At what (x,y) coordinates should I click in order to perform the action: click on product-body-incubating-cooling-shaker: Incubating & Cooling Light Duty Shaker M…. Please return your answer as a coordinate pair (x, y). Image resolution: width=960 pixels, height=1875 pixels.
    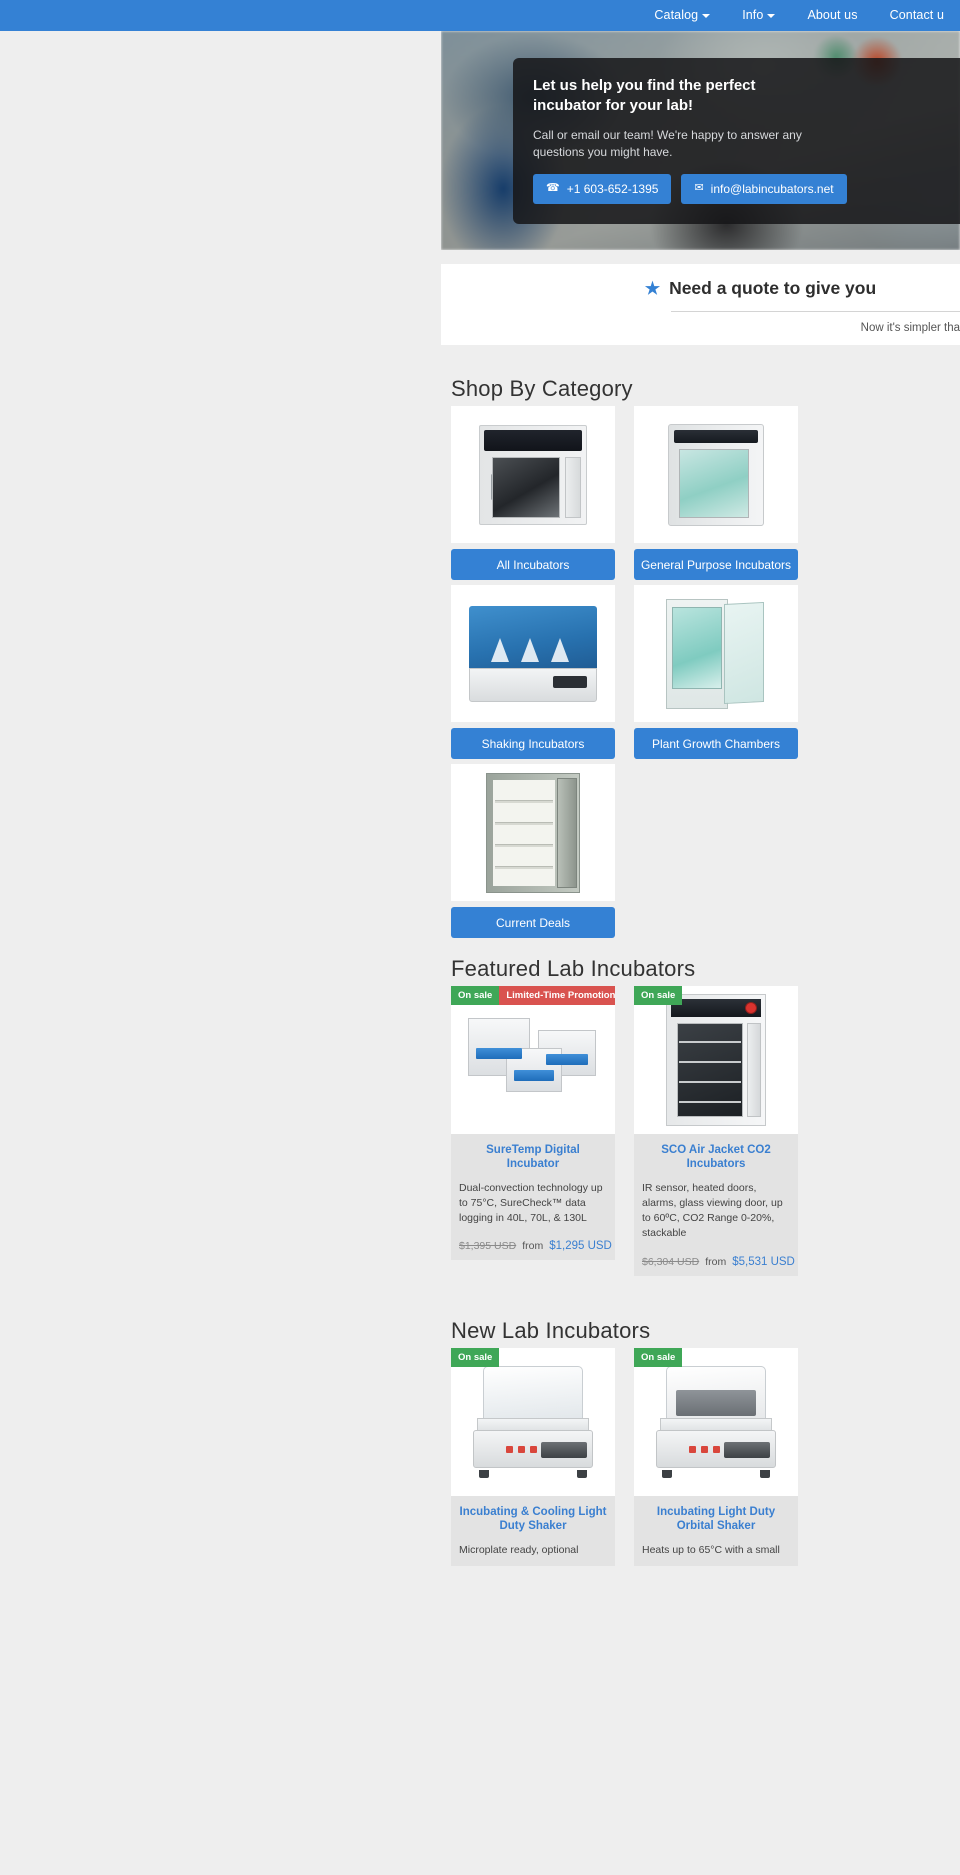
    Looking at the image, I should click on (533, 1531).